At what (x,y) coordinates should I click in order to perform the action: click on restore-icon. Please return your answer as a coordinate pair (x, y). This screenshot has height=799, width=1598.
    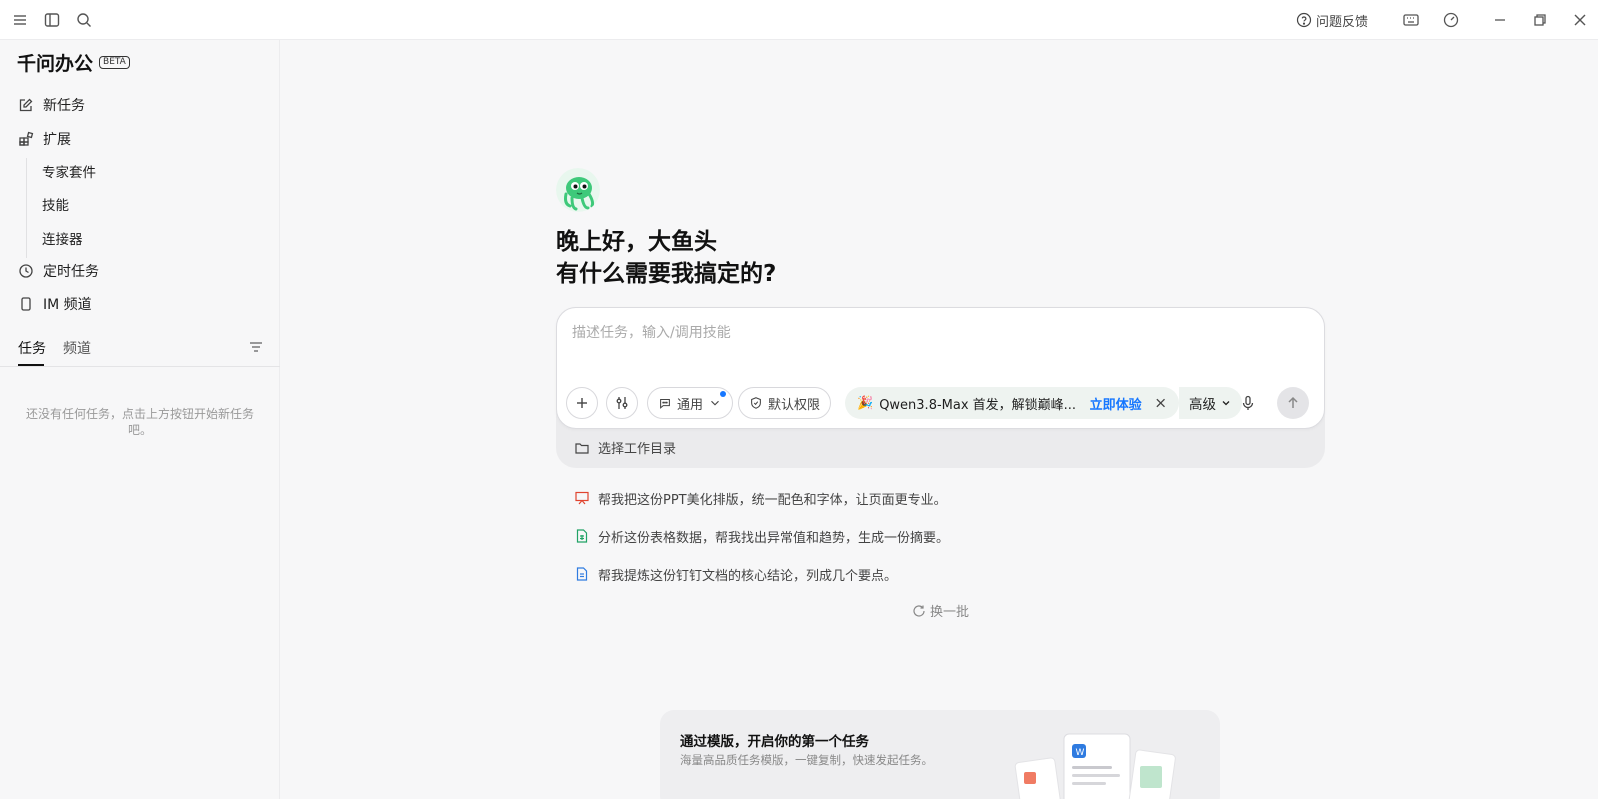
    Looking at the image, I should click on (1540, 20).